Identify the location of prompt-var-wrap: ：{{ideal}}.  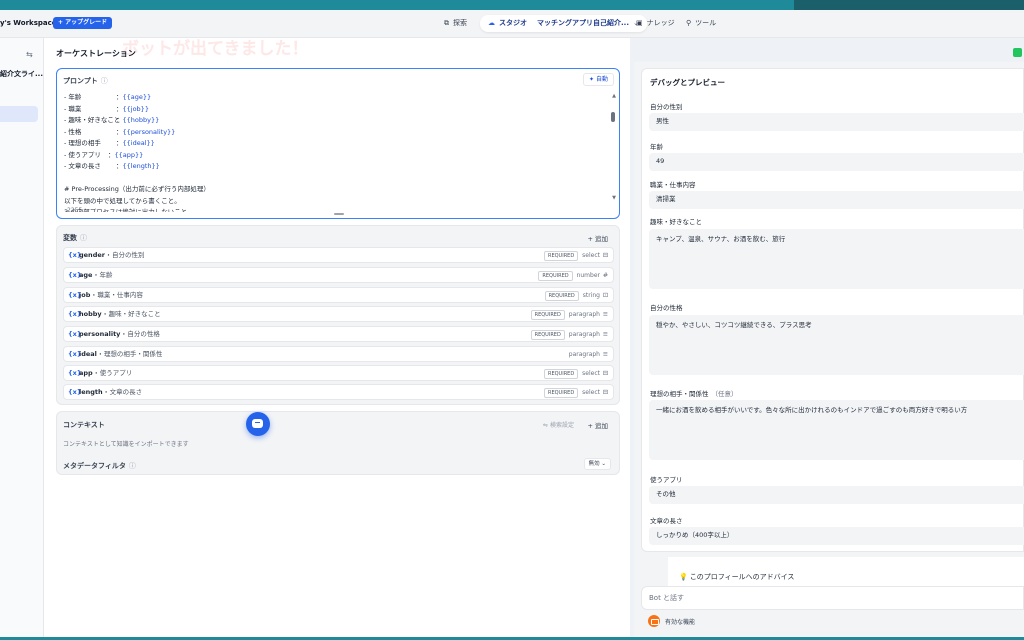
(135, 144).